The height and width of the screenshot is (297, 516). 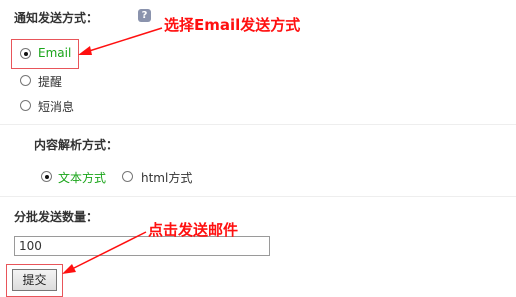 I want to click on content-parse-label: 内容解析方式：, so click(x=76, y=145).